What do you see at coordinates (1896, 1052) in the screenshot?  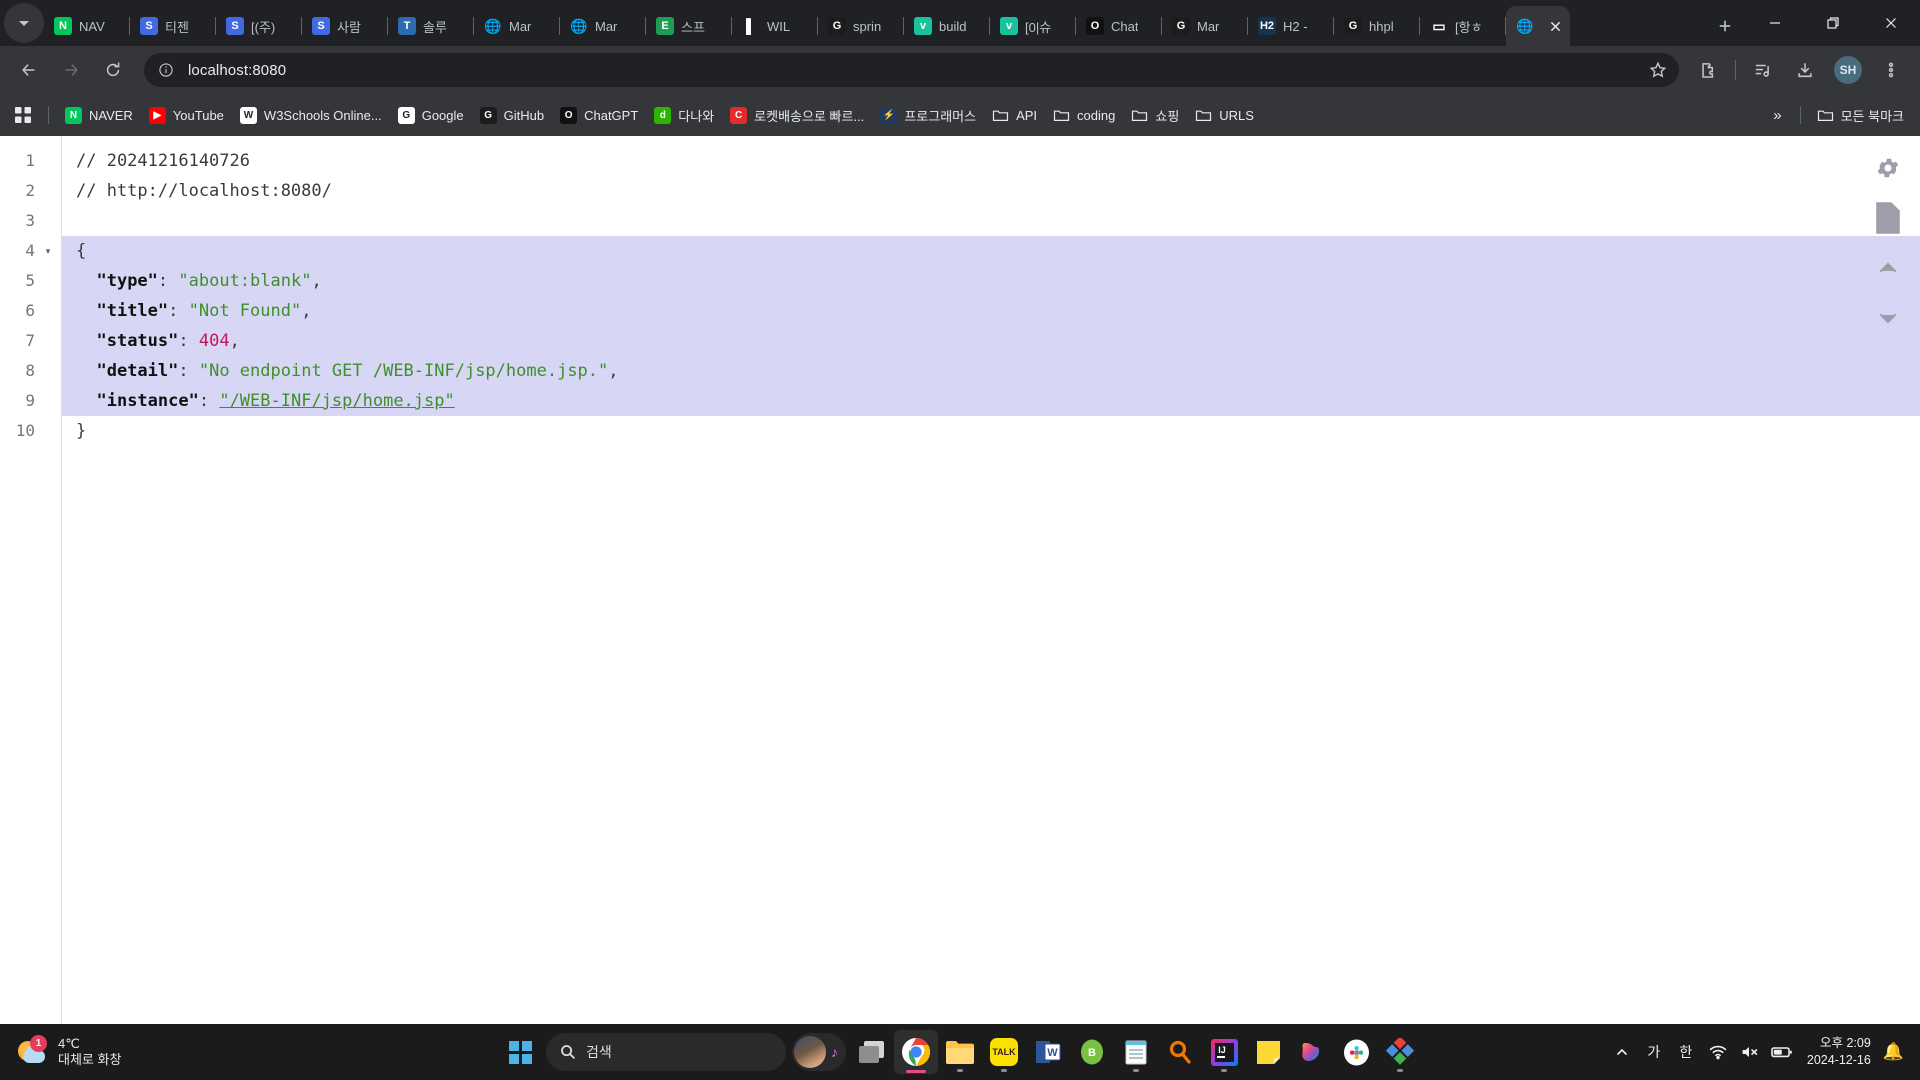 I see `notification-bell-icon: 🔔` at bounding box center [1896, 1052].